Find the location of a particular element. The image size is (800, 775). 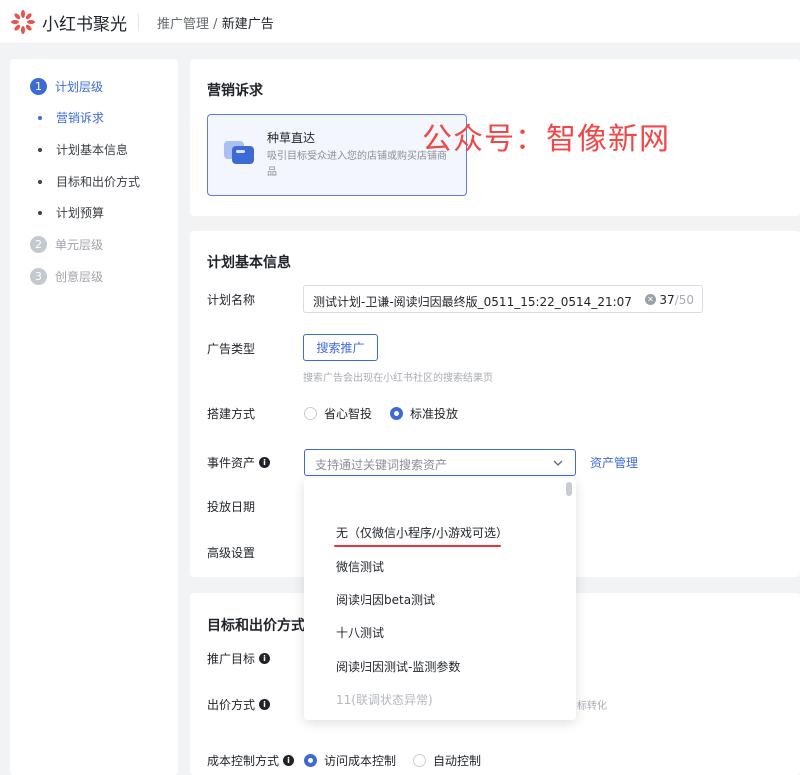

delivery-date-label: 投放日期 is located at coordinates (231, 507).